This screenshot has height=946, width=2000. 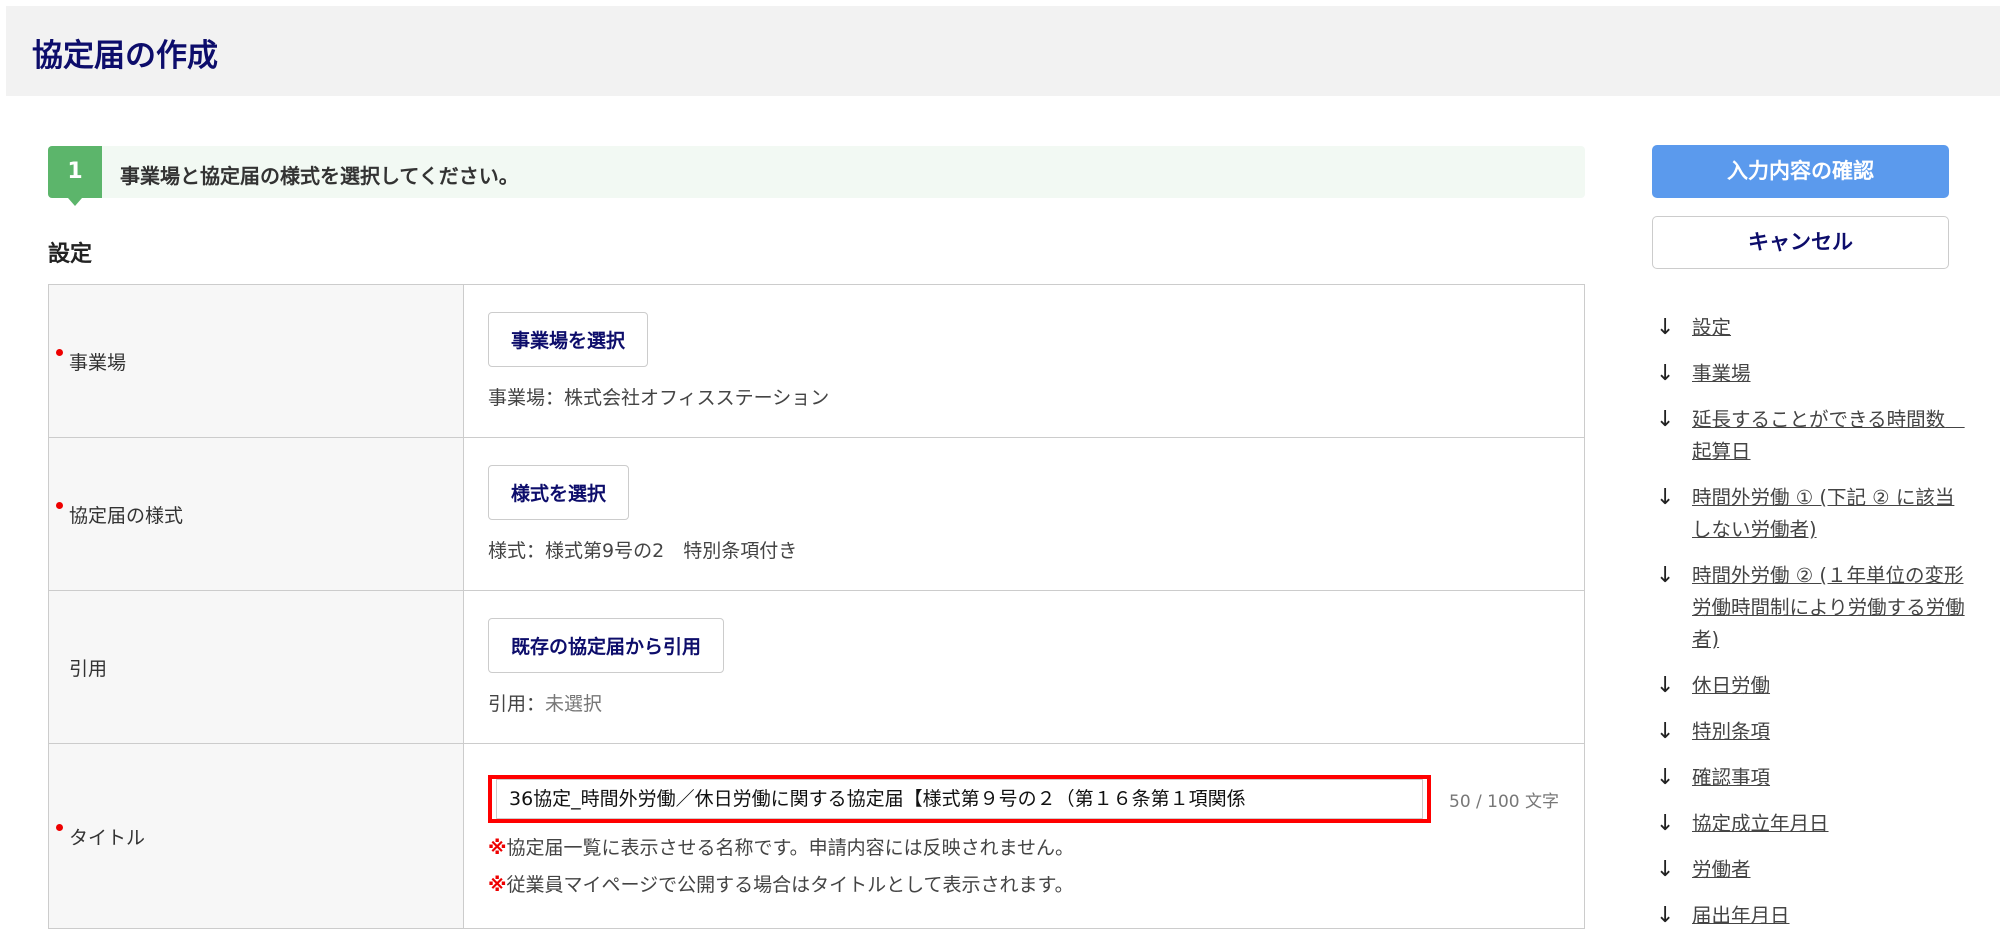 I want to click on nav-link: 時間外労働 ① (下記 ② に該当しない労働者), so click(x=1829, y=514).